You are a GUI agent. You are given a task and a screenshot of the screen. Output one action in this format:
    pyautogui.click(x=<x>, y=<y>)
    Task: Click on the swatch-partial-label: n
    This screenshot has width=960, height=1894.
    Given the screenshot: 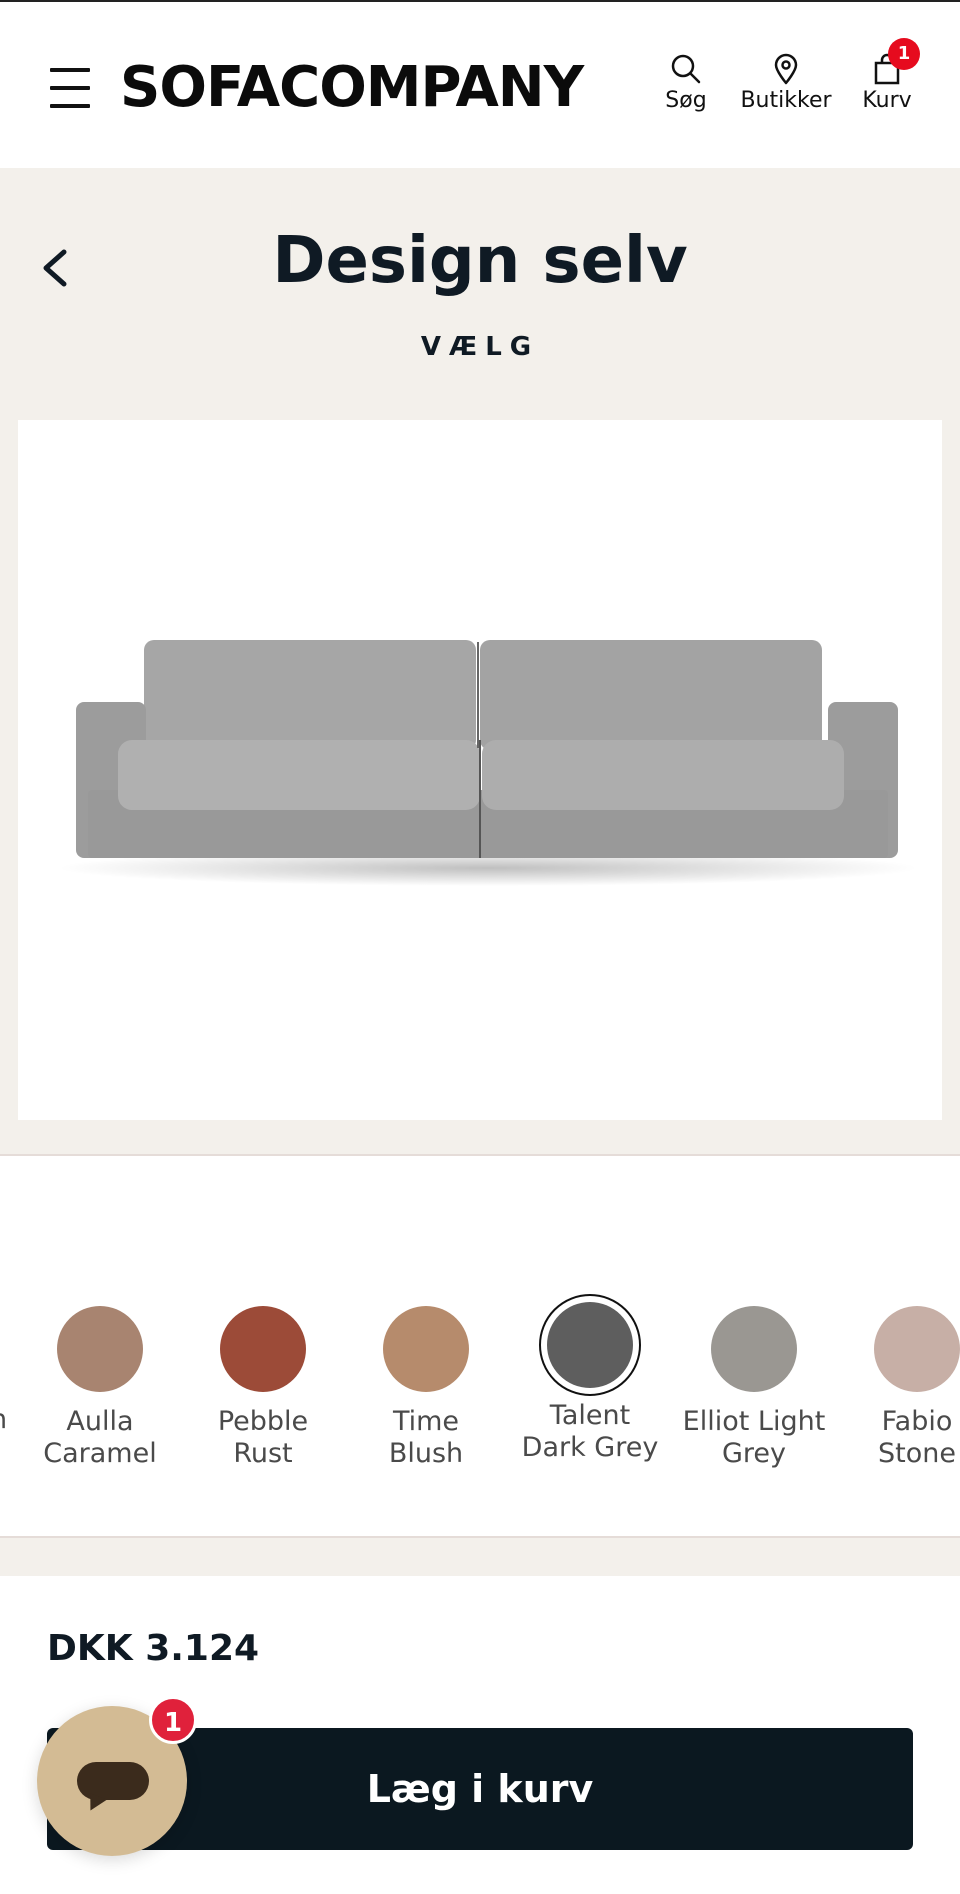 What is the action you would take?
    pyautogui.click(x=3, y=1419)
    